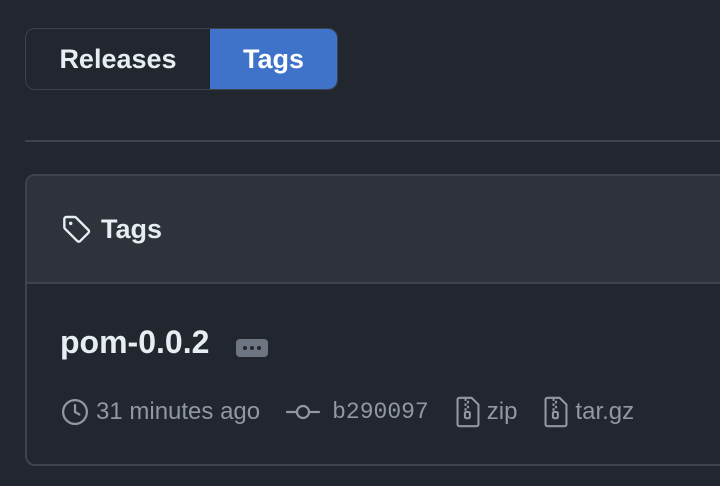 This screenshot has width=720, height=486. Describe the element at coordinates (273, 59) in the screenshot. I see `tab-tags: Tags` at that location.